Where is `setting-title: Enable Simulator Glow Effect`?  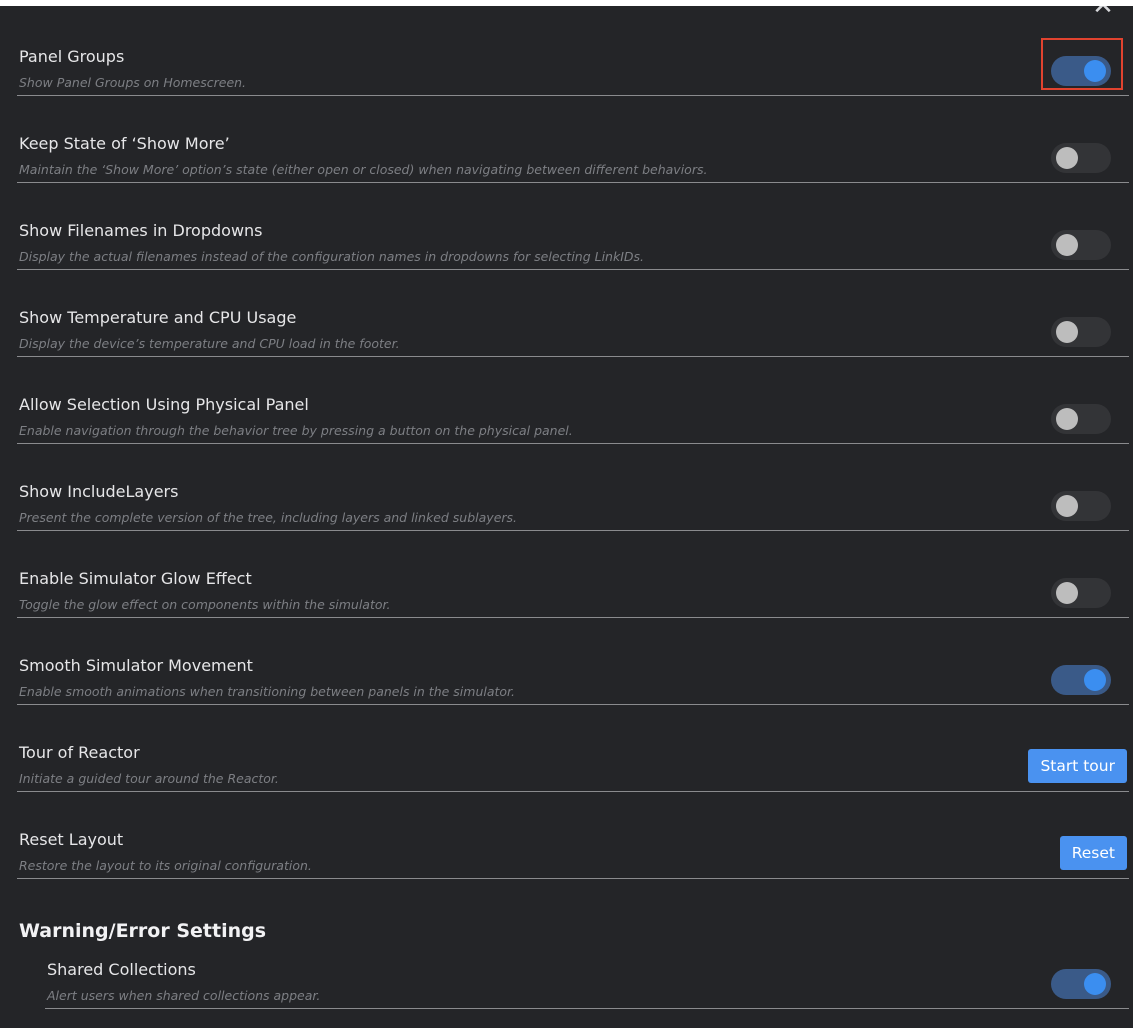 setting-title: Enable Simulator Glow Effect is located at coordinates (135, 578).